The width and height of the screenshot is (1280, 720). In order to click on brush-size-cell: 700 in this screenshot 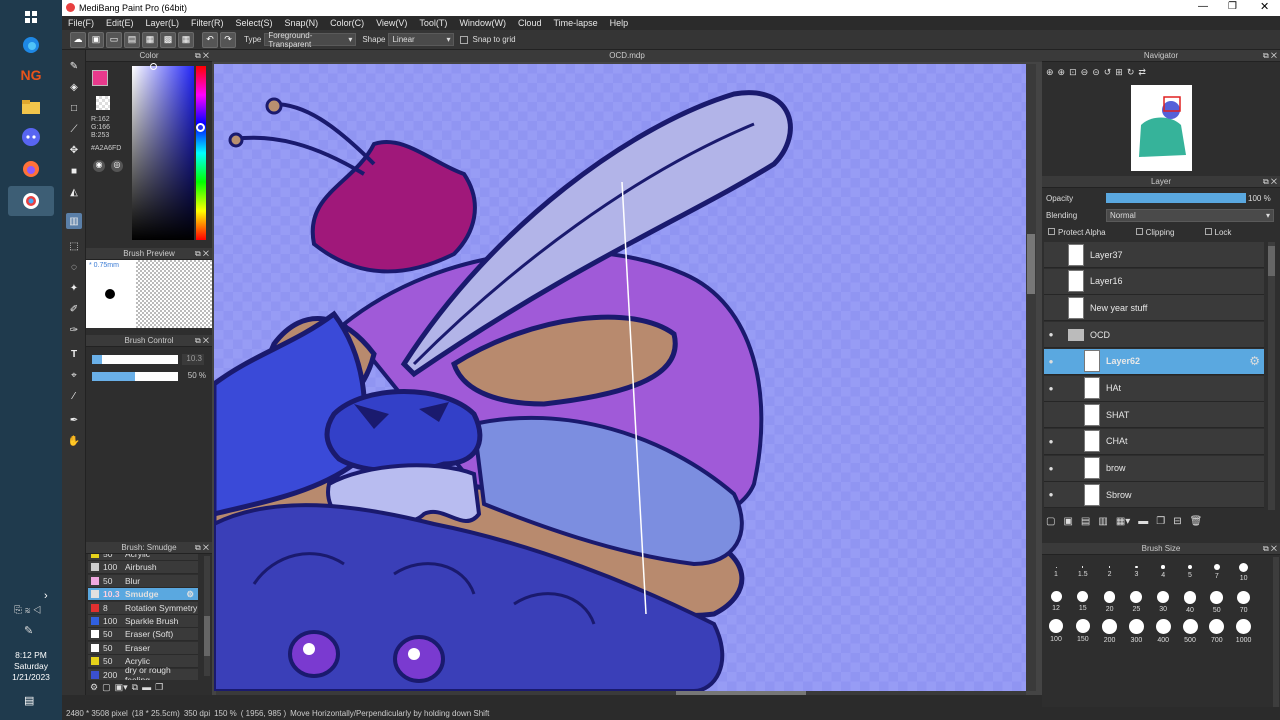, I will do `click(1217, 628)`.